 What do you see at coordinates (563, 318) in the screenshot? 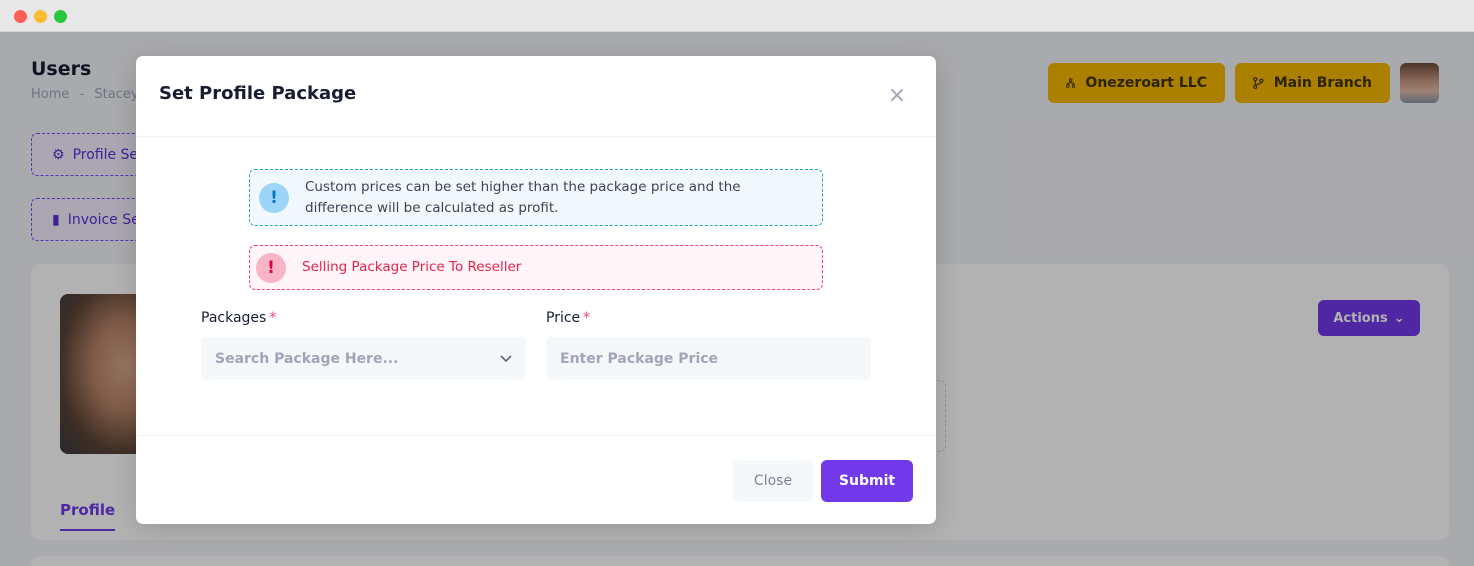
I see `price-label-text: Price` at bounding box center [563, 318].